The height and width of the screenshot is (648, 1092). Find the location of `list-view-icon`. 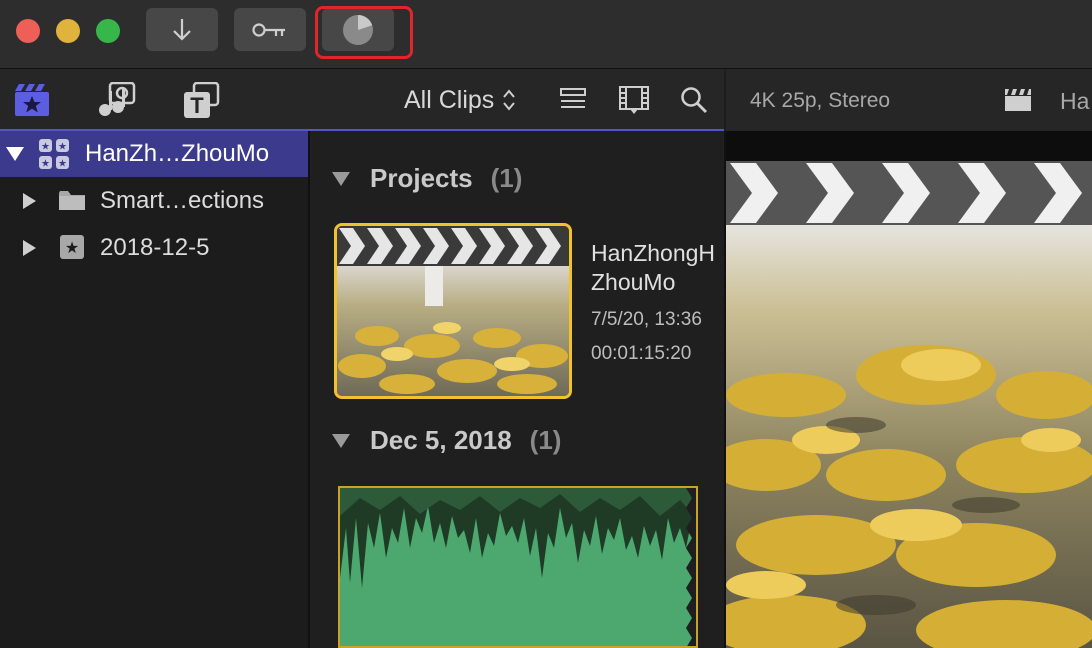

list-view-icon is located at coordinates (573, 100).